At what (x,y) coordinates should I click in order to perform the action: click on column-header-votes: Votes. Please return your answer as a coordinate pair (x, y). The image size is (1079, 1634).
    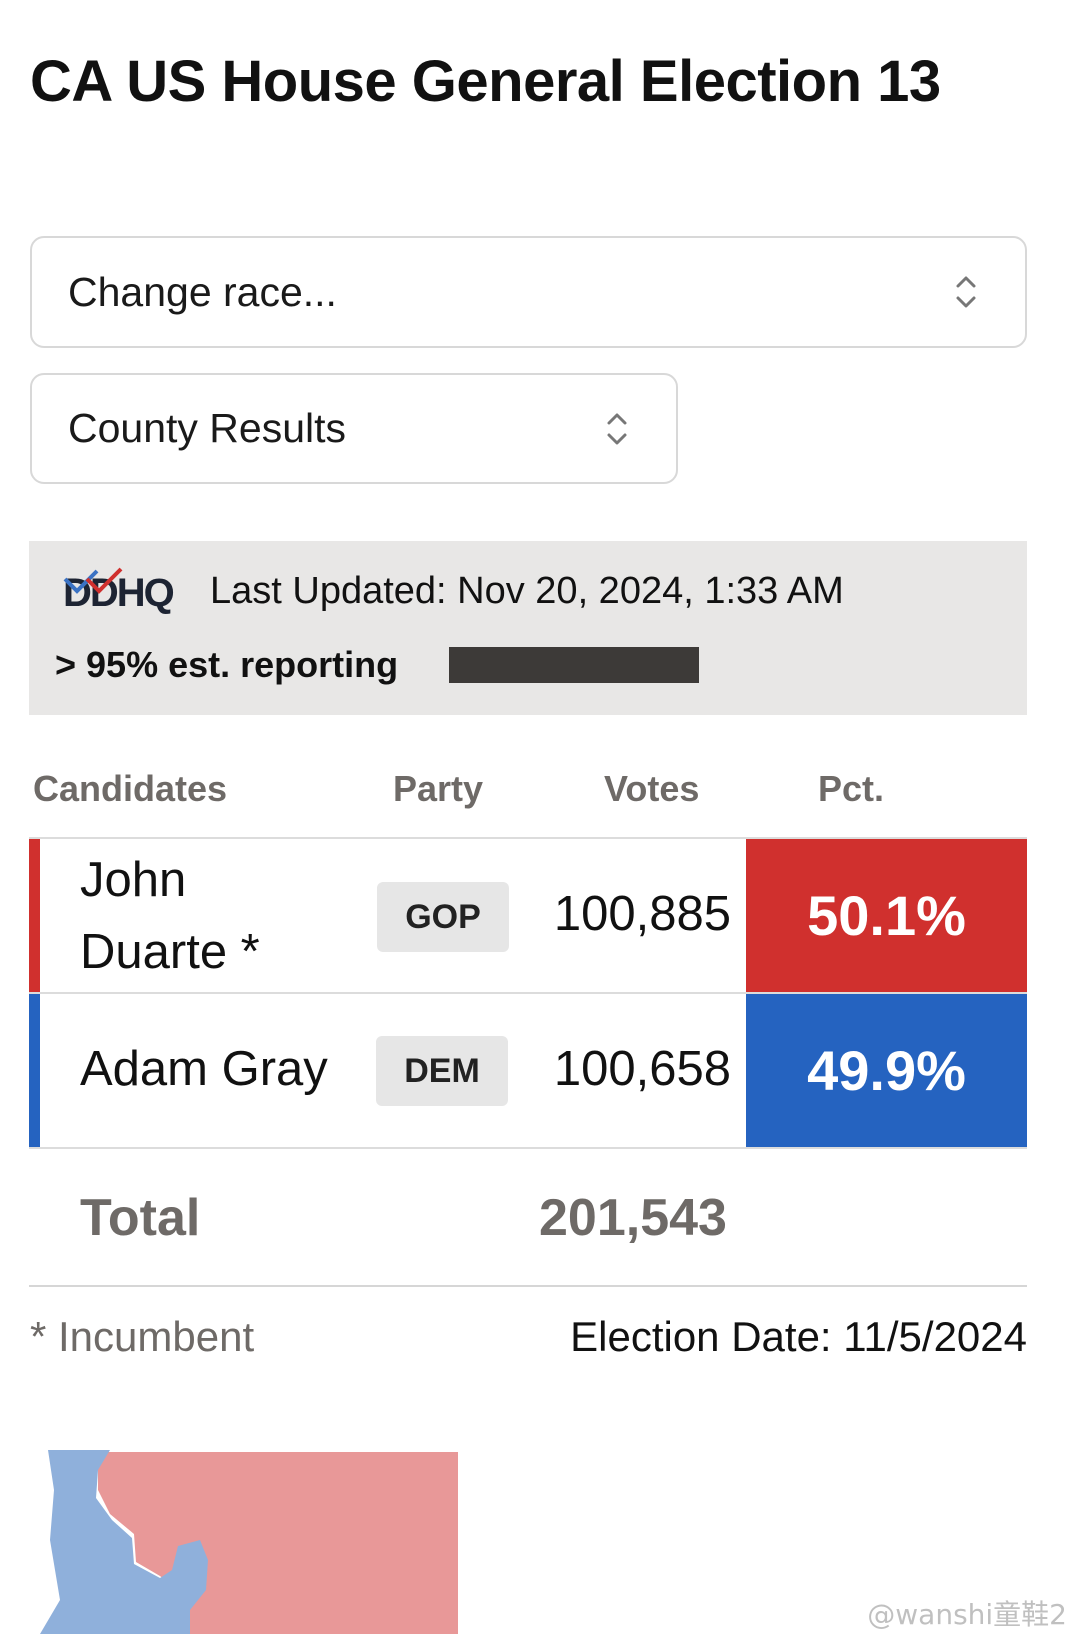
    Looking at the image, I should click on (652, 788).